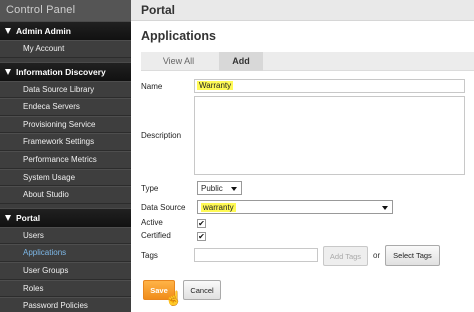 The width and height of the screenshot is (474, 312). Describe the element at coordinates (201, 223) in the screenshot. I see `active-checkbox: ✔` at that location.